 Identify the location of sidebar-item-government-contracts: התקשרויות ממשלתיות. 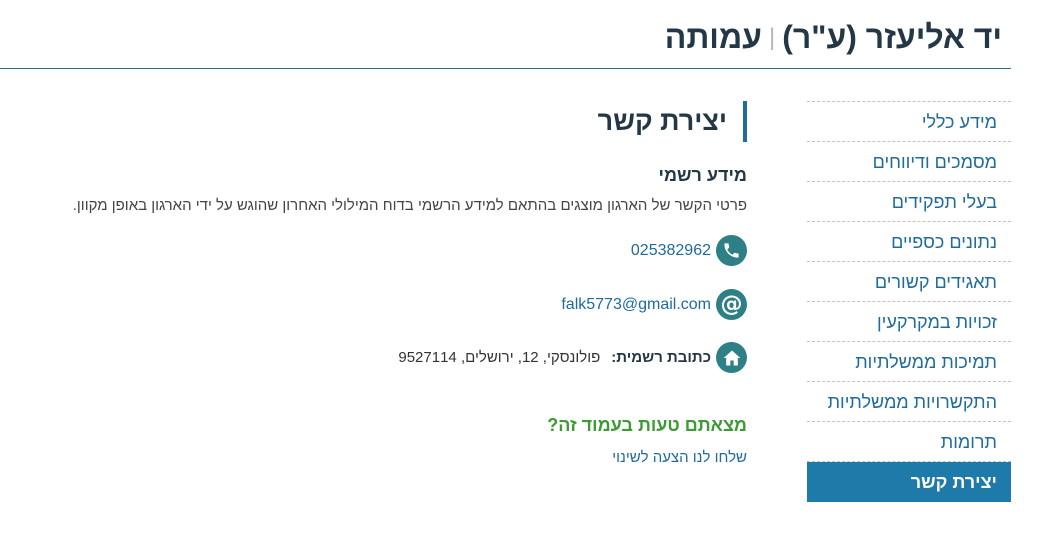
(909, 402).